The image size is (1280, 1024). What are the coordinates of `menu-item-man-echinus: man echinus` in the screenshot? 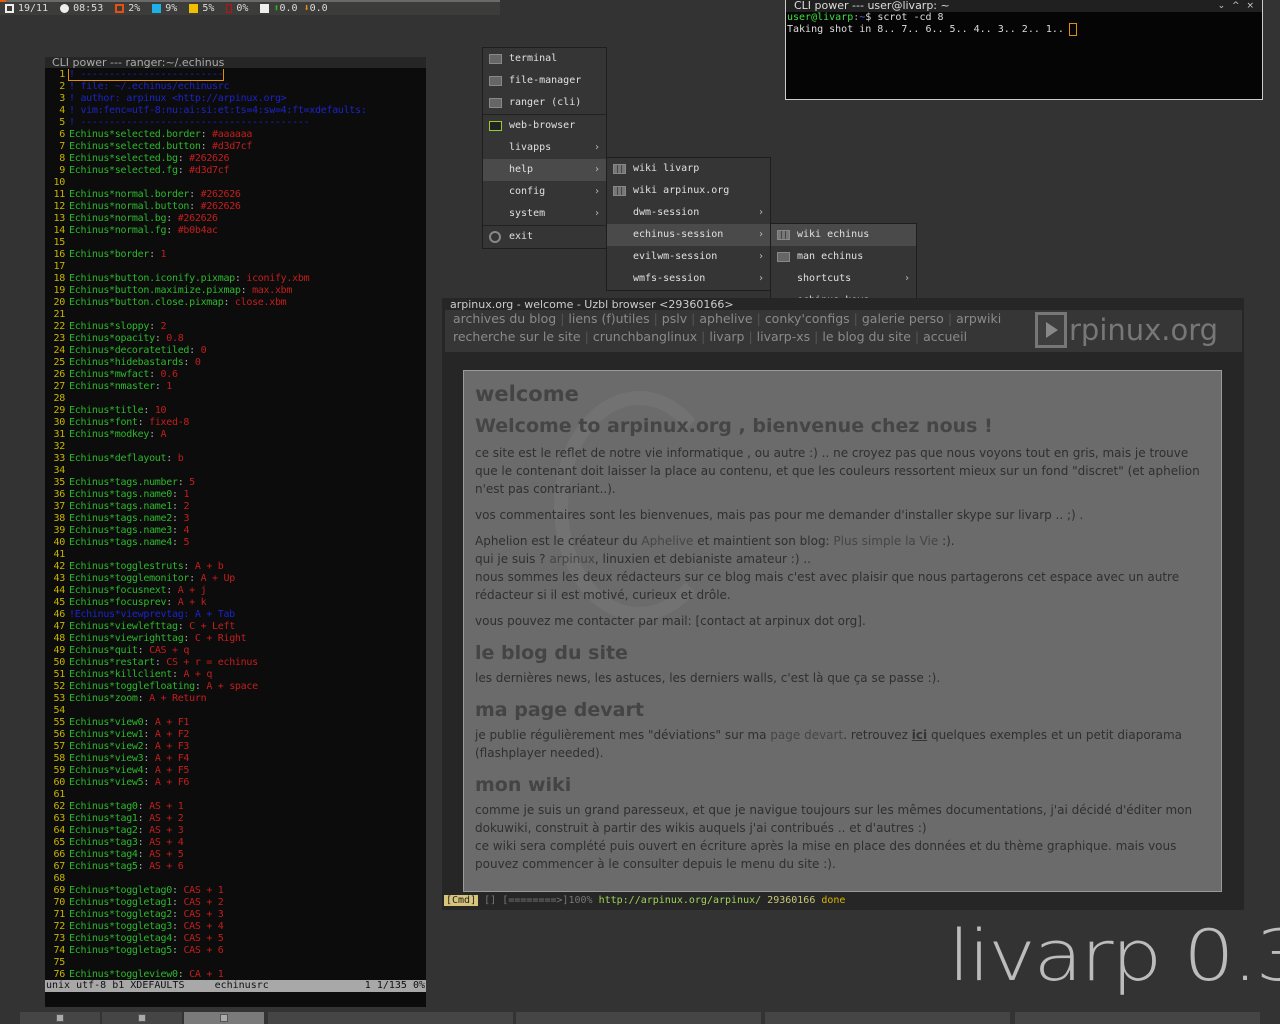 It's located at (843, 257).